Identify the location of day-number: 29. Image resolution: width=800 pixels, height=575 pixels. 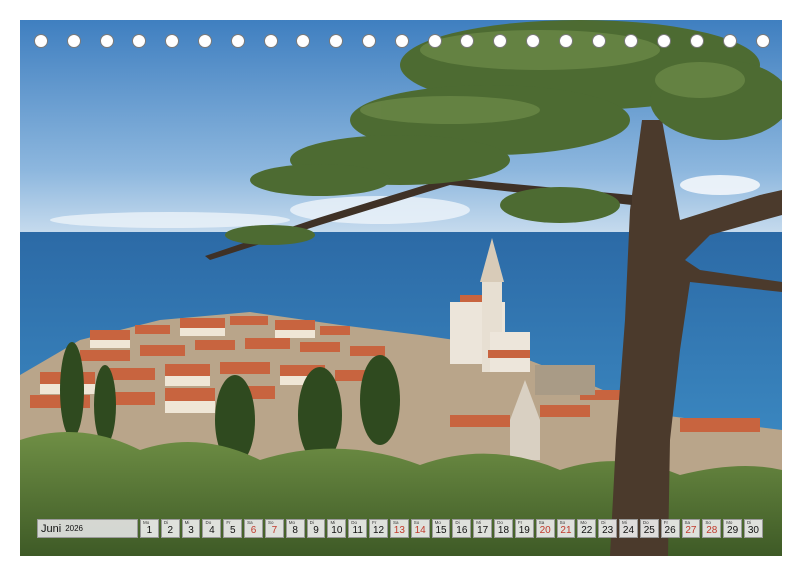
(733, 530).